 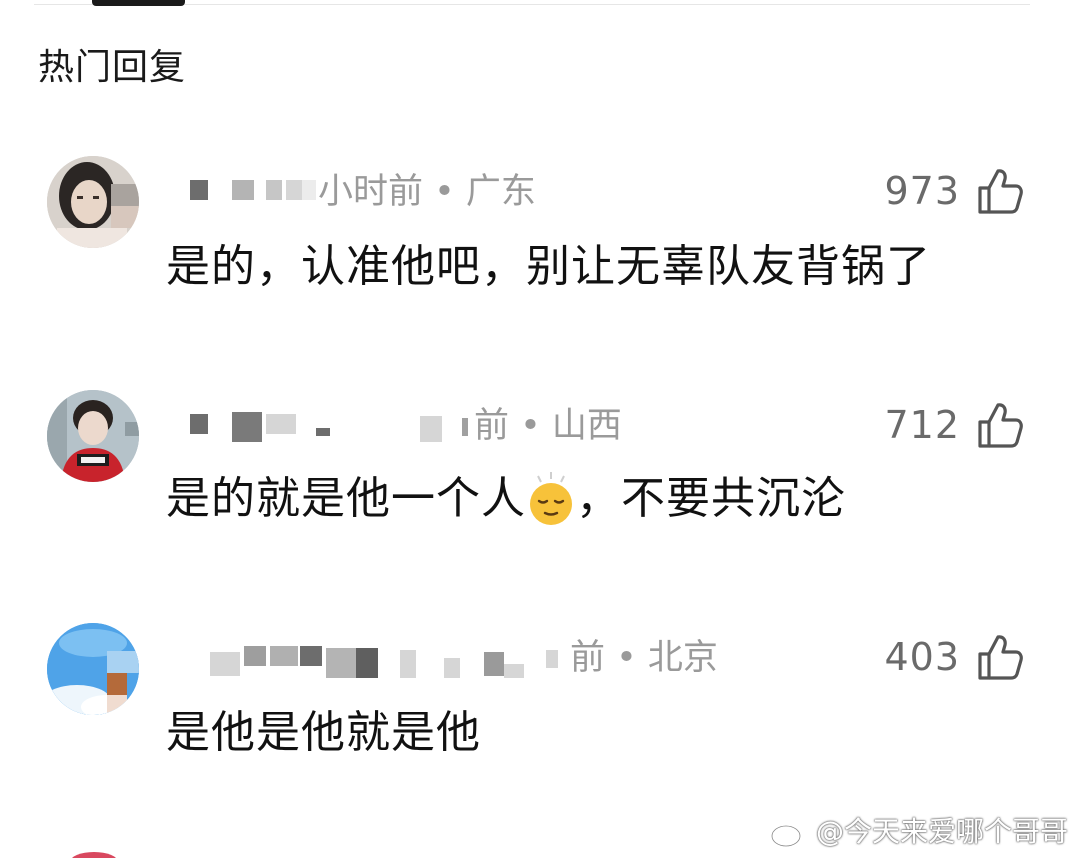 What do you see at coordinates (790, 832) in the screenshot?
I see `weibo-logo-icon` at bounding box center [790, 832].